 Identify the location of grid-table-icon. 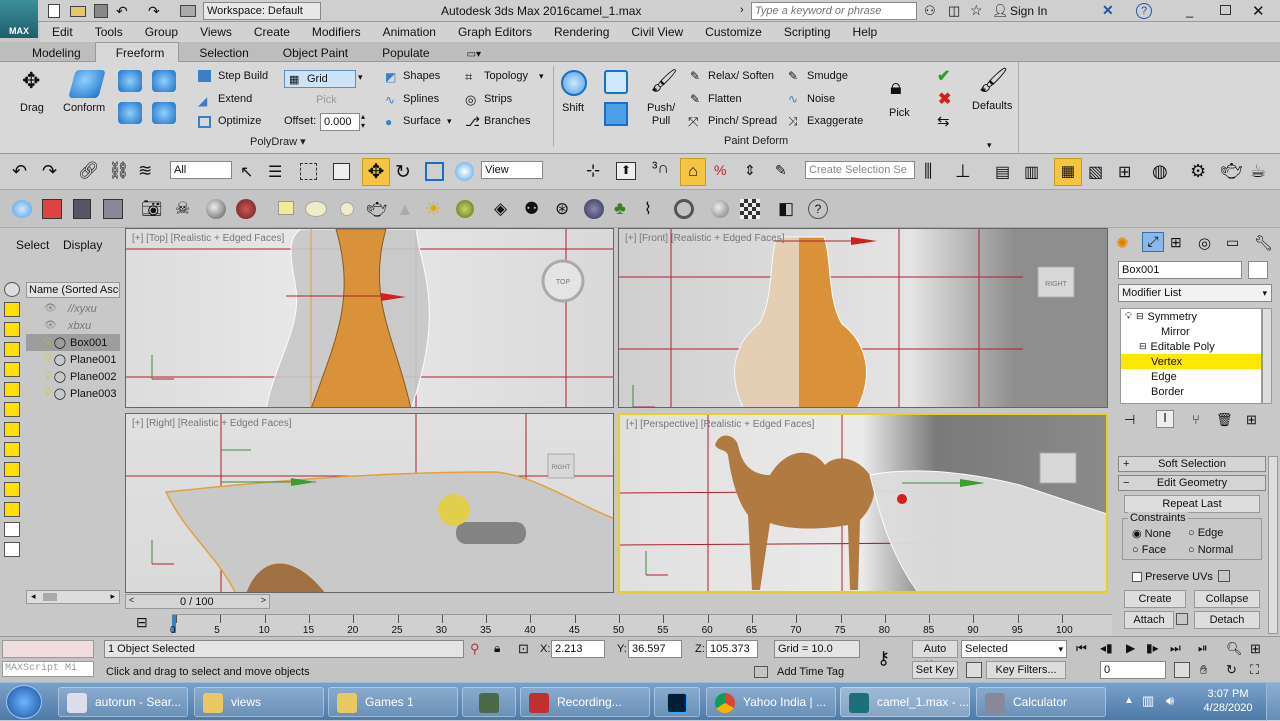
(113, 209).